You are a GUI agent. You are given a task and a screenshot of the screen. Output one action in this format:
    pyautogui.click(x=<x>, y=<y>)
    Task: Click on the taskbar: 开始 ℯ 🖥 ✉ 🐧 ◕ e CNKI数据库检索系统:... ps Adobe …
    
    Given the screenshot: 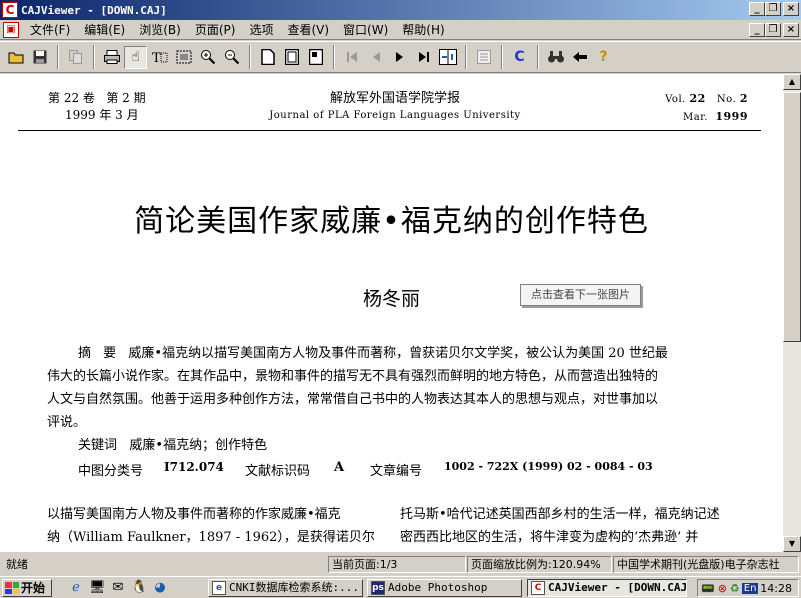 What is the action you would take?
    pyautogui.click(x=400, y=587)
    